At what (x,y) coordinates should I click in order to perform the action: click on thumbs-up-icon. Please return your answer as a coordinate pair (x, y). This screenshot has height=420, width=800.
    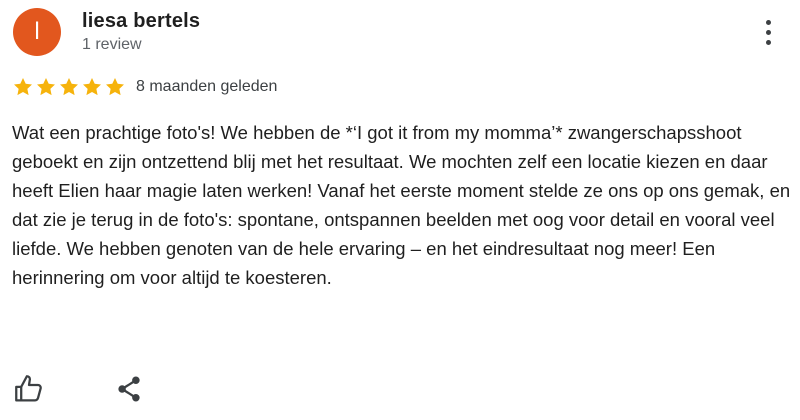
    Looking at the image, I should click on (28, 388).